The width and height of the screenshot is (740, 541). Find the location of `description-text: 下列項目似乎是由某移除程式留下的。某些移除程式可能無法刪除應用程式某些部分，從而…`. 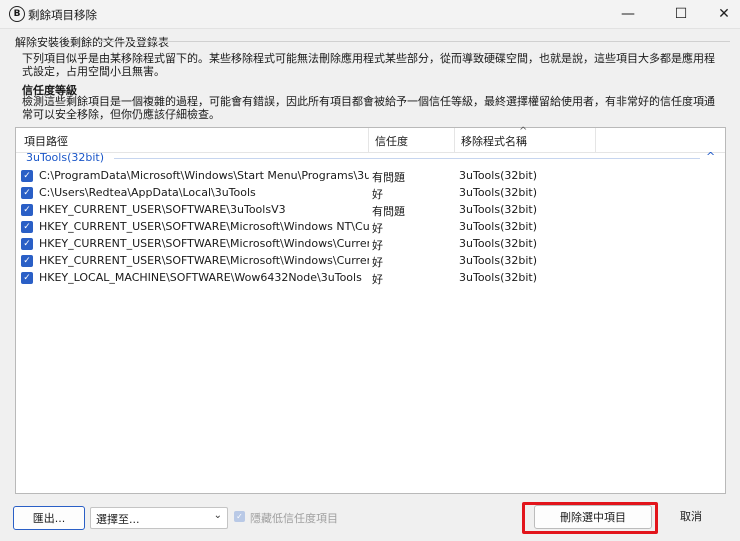

description-text: 下列項目似乎是由某移除程式留下的。某些移除程式可能無法刪除應用程式某些部分，從而… is located at coordinates (368, 65).